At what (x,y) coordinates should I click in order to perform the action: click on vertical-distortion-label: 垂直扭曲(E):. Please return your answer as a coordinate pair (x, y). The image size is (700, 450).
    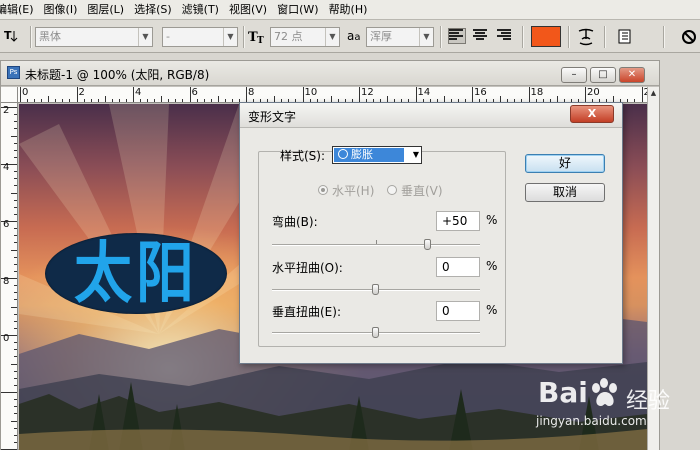
    Looking at the image, I should click on (306, 312).